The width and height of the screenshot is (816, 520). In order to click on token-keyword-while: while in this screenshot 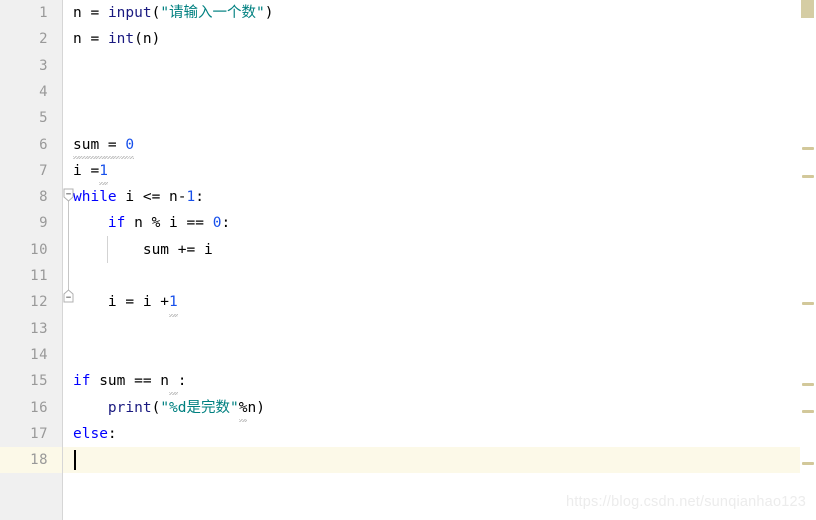, I will do `click(95, 197)`.